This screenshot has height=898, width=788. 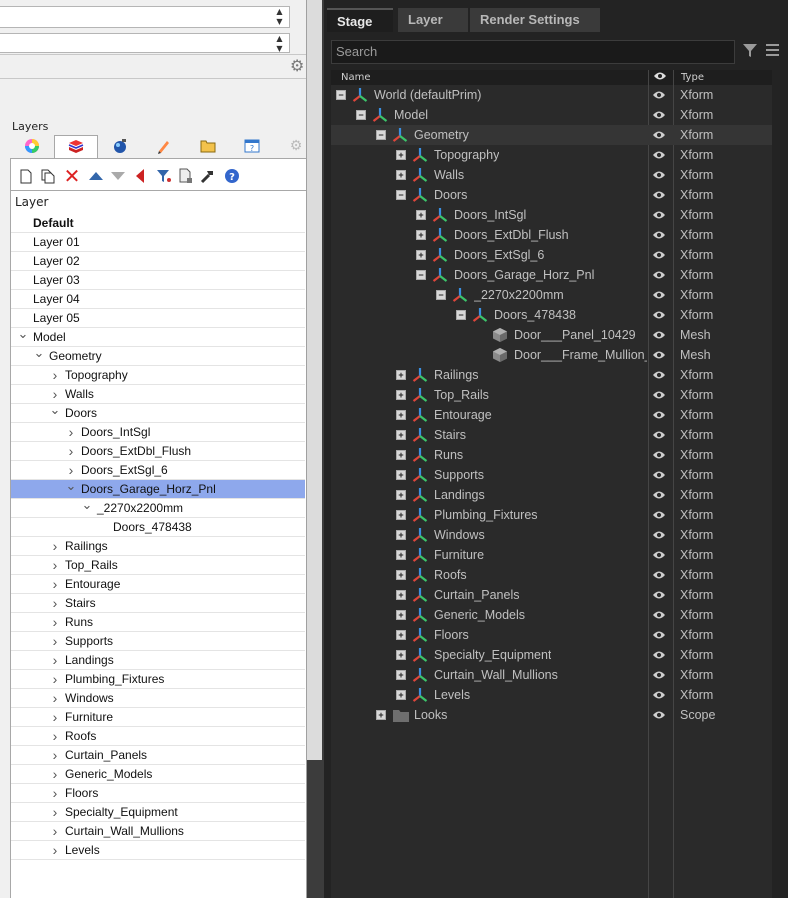 I want to click on layer-row: › Top_Rails, so click(x=158, y=565).